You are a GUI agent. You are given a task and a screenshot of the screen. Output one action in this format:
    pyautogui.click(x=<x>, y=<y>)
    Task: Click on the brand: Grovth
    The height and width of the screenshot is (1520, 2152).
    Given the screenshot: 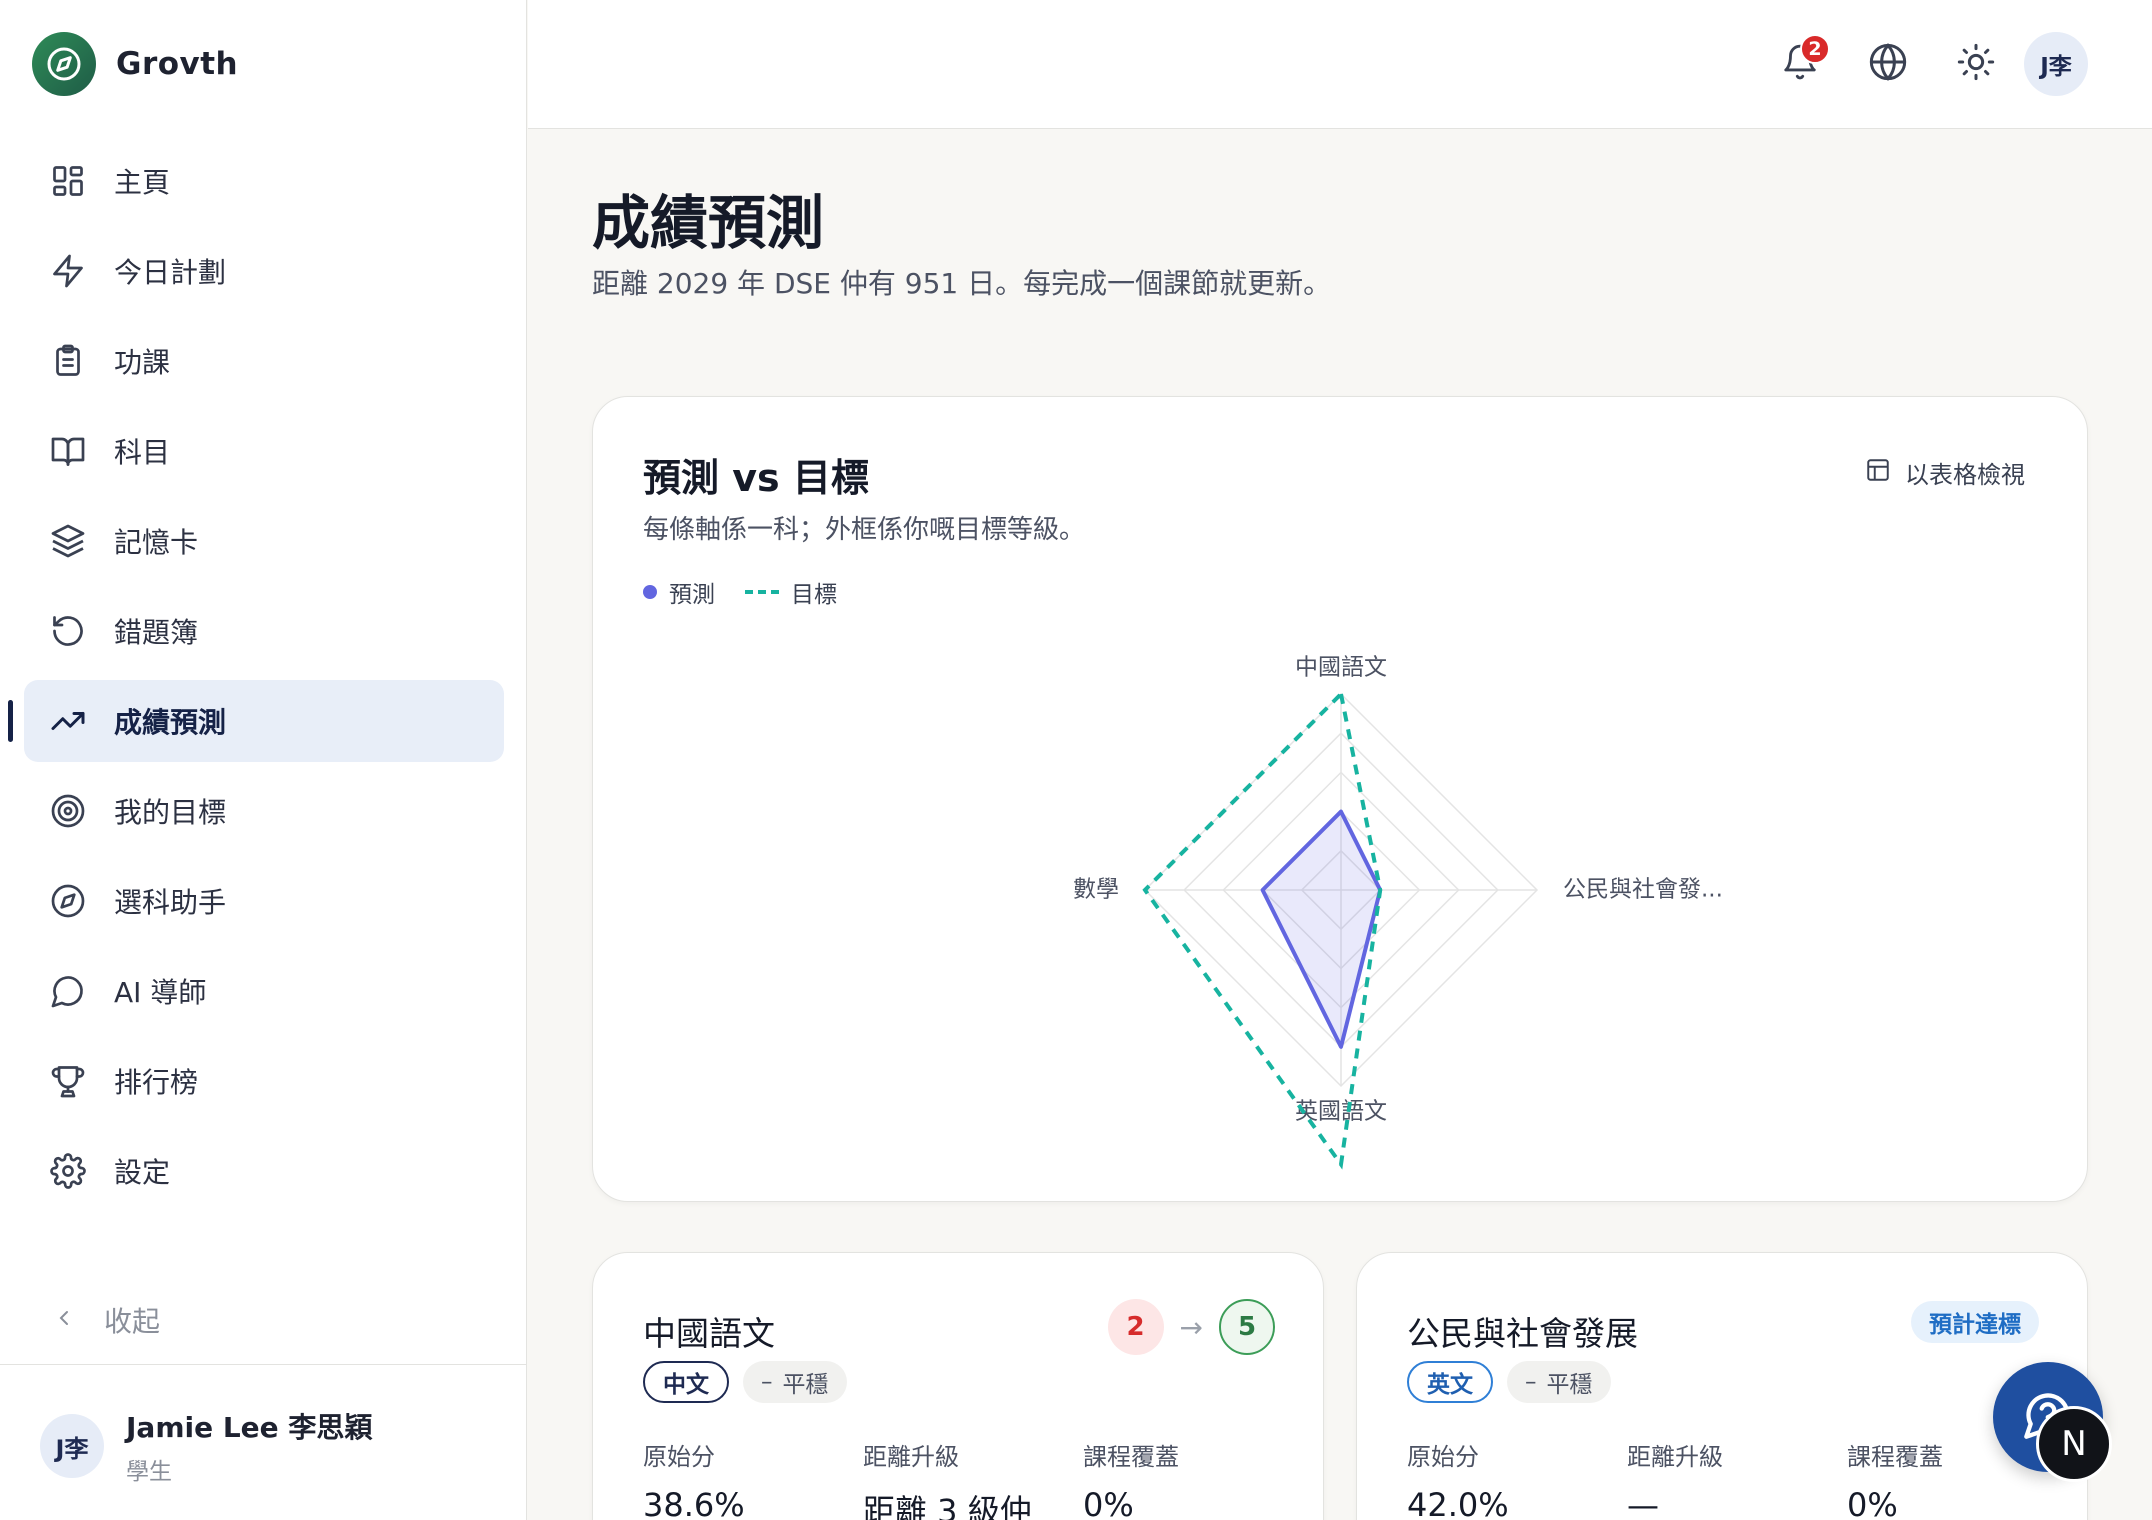 What is the action you would take?
    pyautogui.click(x=135, y=64)
    